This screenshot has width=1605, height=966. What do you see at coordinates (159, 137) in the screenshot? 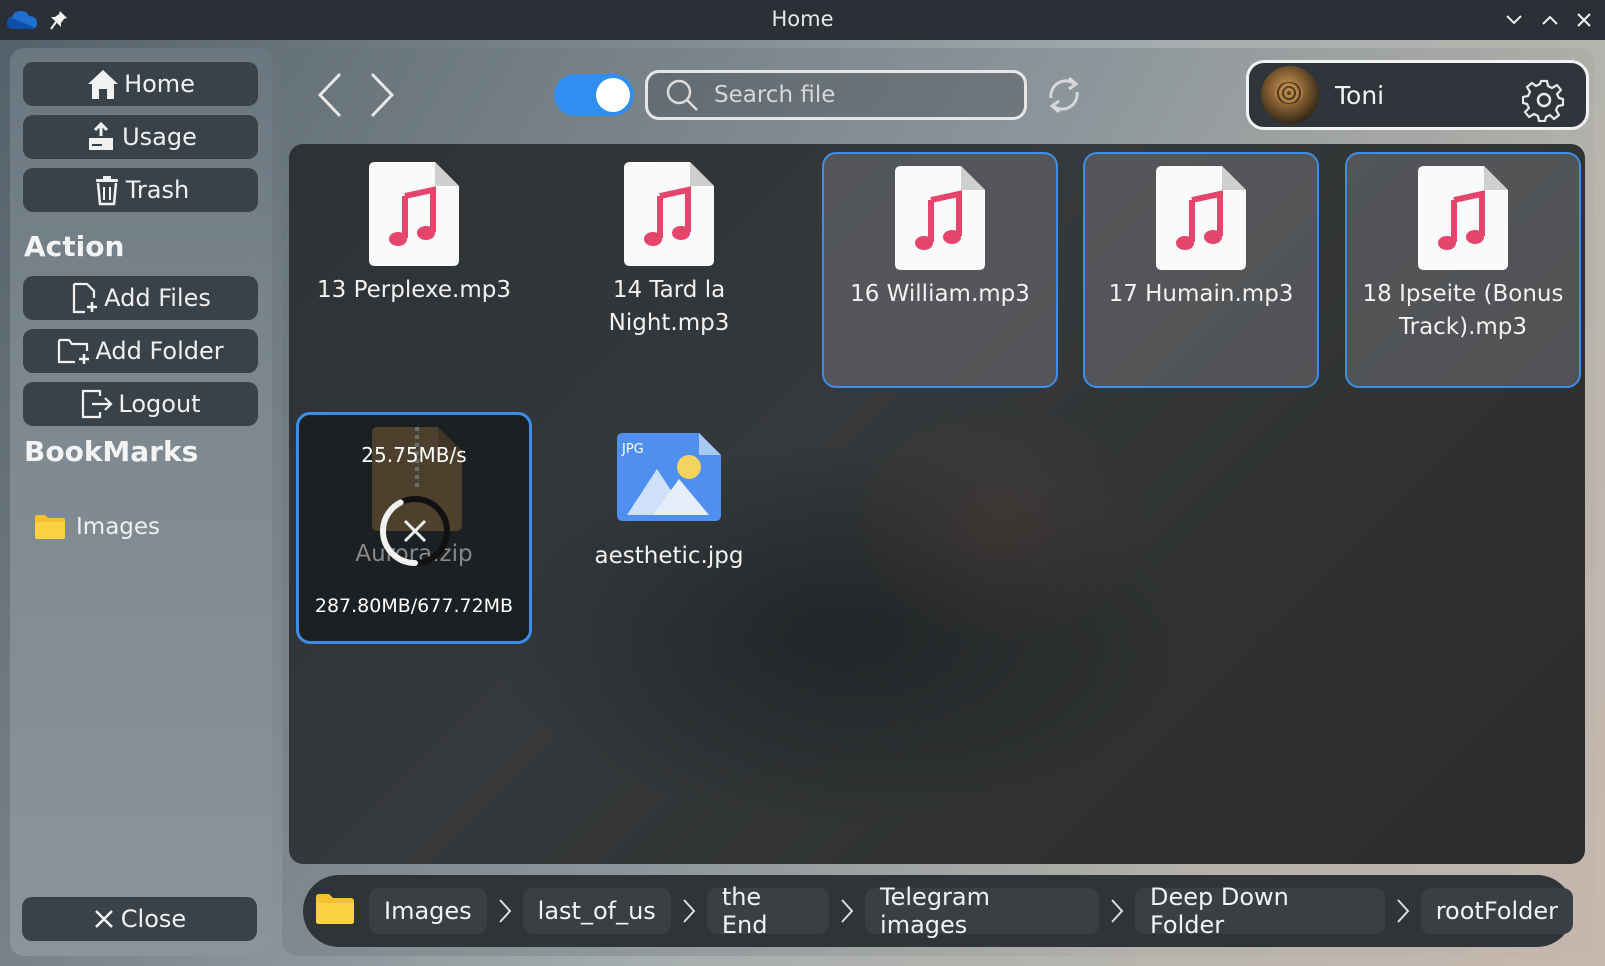
I see `sidebar-item-label: Usage` at bounding box center [159, 137].